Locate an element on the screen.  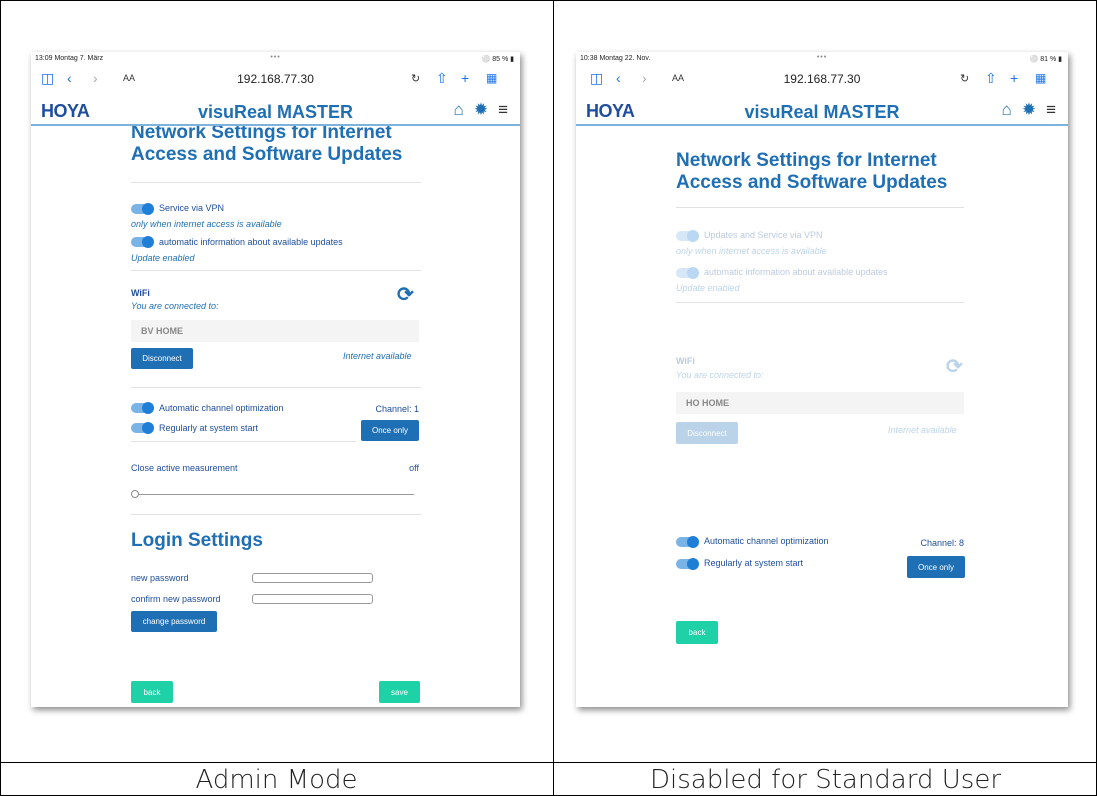
login-settings-title: Login Settings is located at coordinates (197, 540).